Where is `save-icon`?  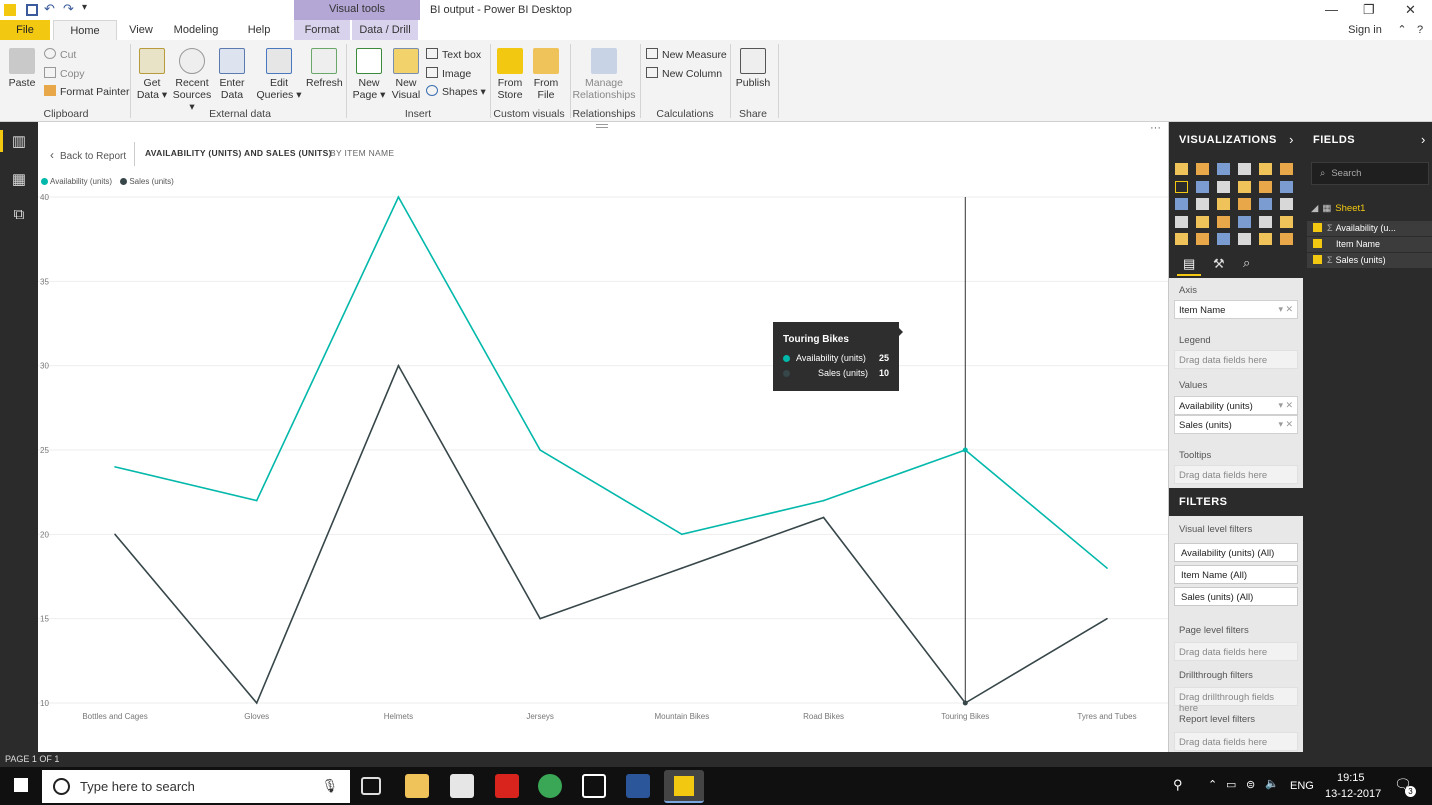
save-icon is located at coordinates (32, 10).